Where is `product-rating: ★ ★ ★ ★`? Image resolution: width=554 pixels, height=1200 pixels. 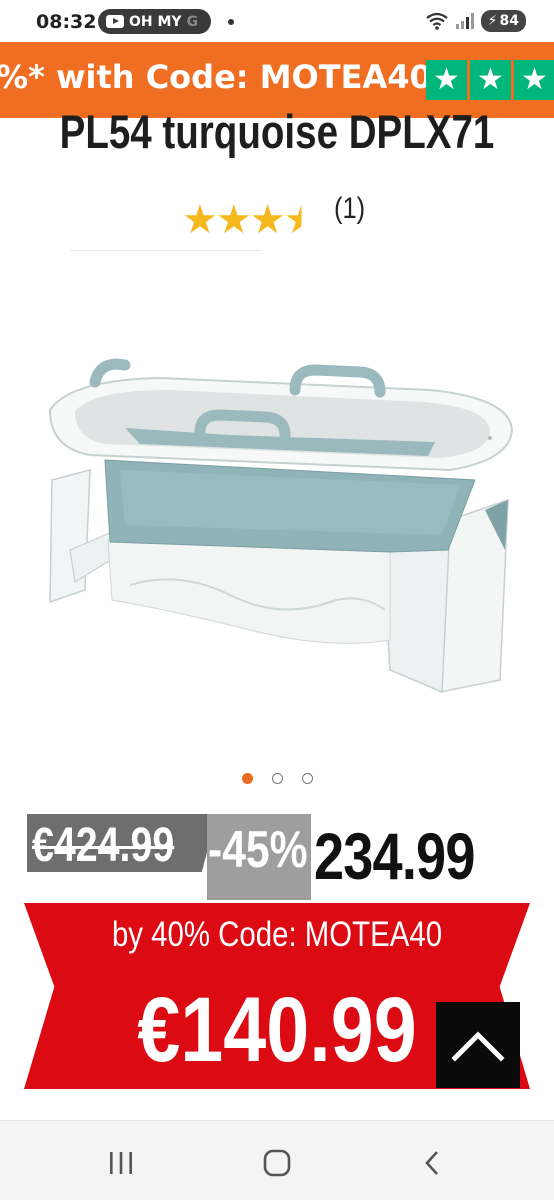
product-rating: ★ ★ ★ ★ is located at coordinates (251, 220).